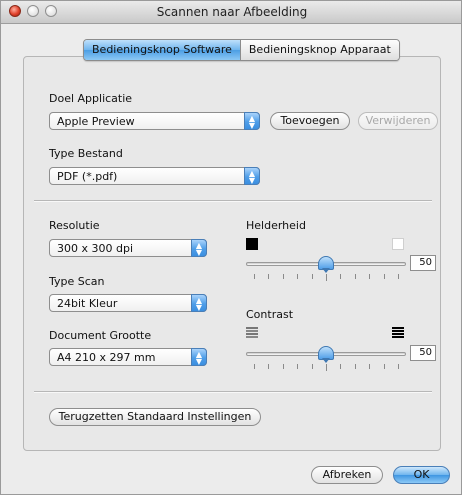 This screenshot has width=462, height=495. What do you see at coordinates (100, 335) in the screenshot?
I see `document-size-label: Document Grootte` at bounding box center [100, 335].